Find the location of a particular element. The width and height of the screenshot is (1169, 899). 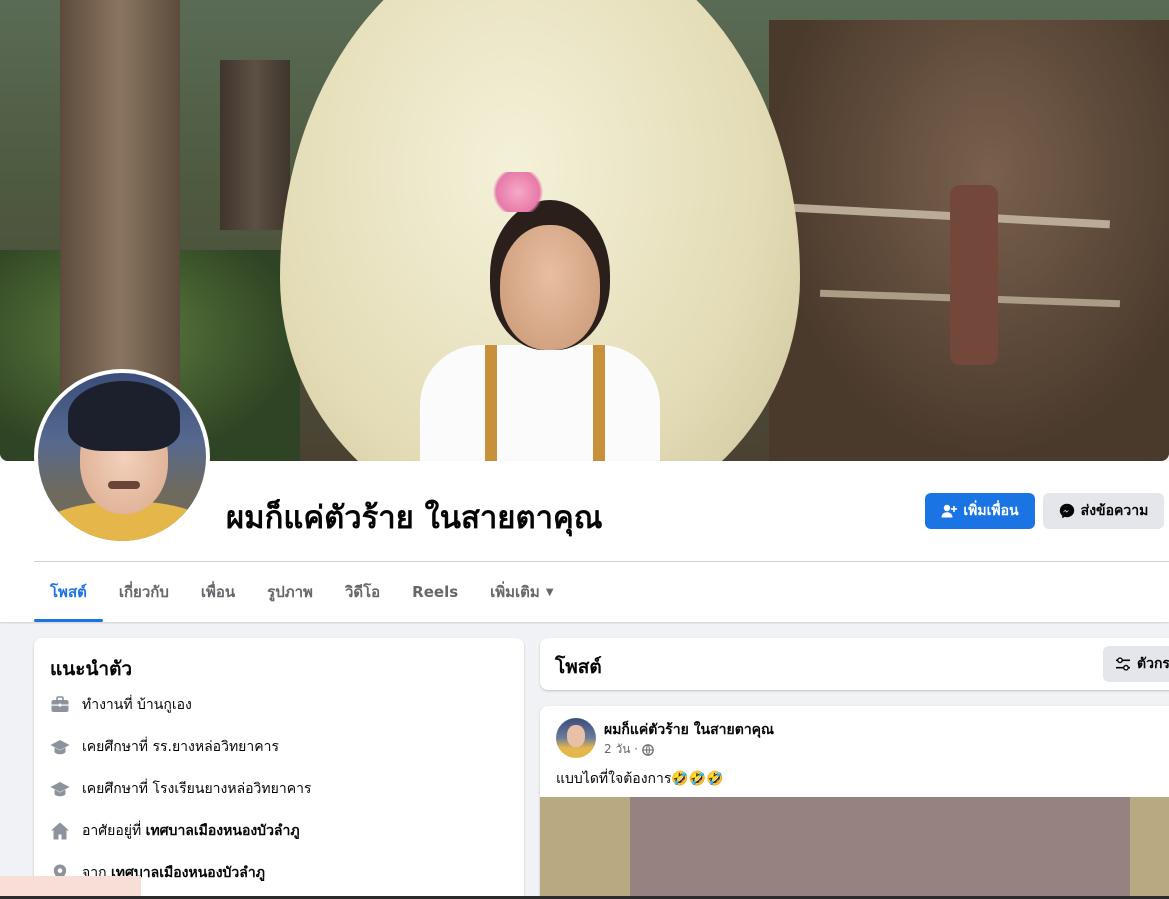

post-author-name: ผมก็แค่ตัวร้าย ในสายตาคุณ is located at coordinates (689, 730).